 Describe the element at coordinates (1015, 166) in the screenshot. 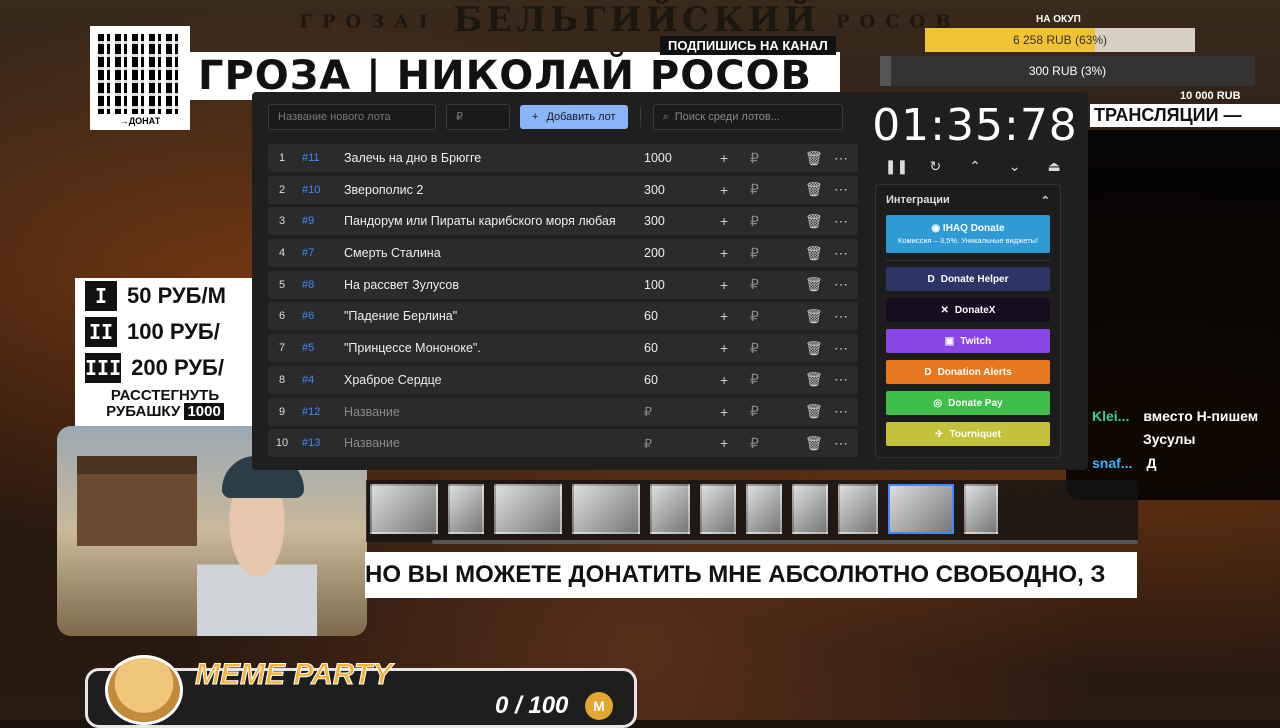

I see `chevron-down-icon: ⌄` at that location.